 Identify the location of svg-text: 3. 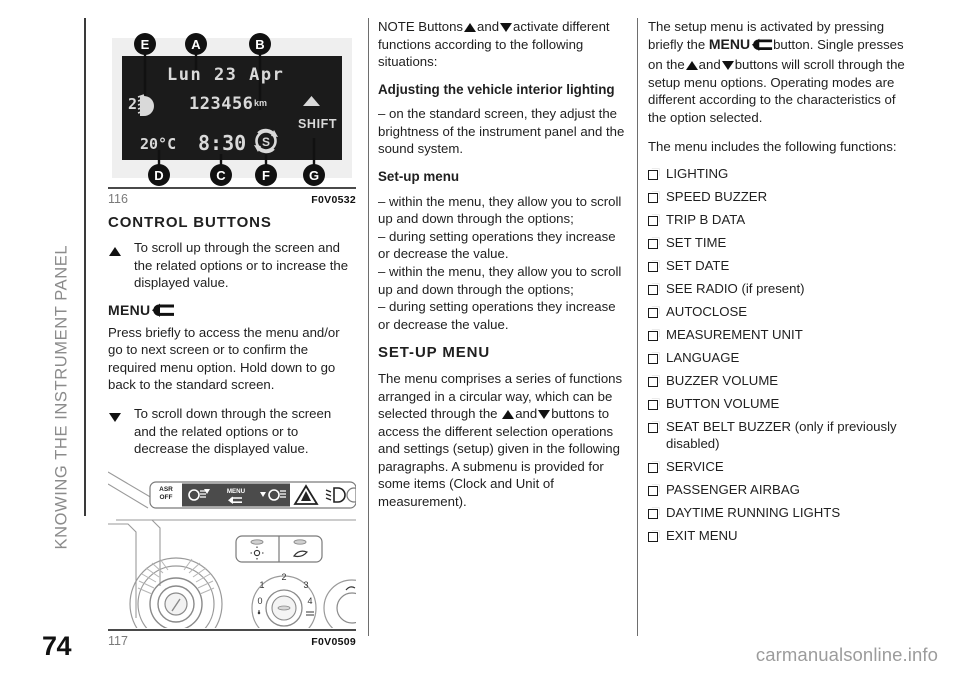
(305, 585).